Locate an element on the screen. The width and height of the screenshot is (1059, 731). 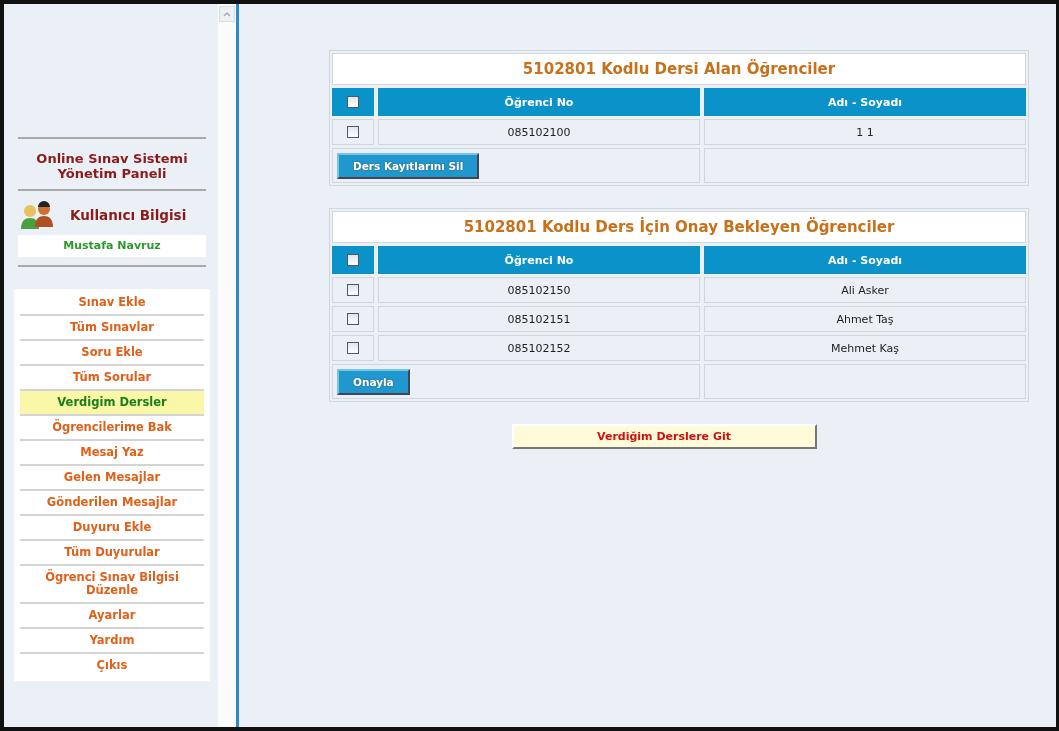
menu-item: Soru Ekle is located at coordinates (112, 353).